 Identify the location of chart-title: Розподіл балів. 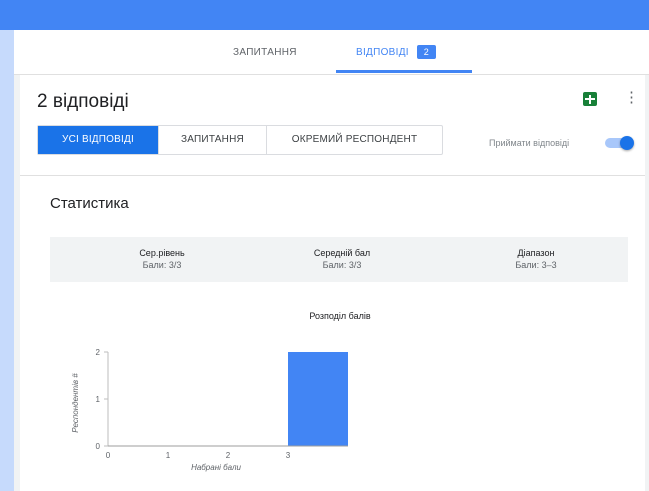
(340, 316).